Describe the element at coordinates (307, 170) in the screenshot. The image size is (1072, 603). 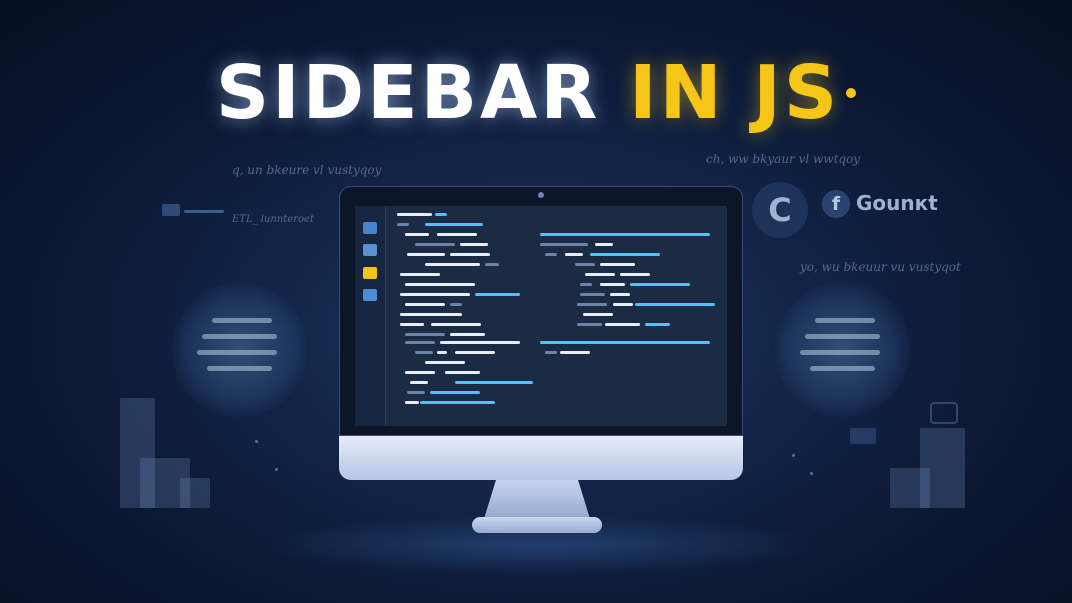
I see `scribble-top-left: q, un bkeure vl vustyqoy` at that location.